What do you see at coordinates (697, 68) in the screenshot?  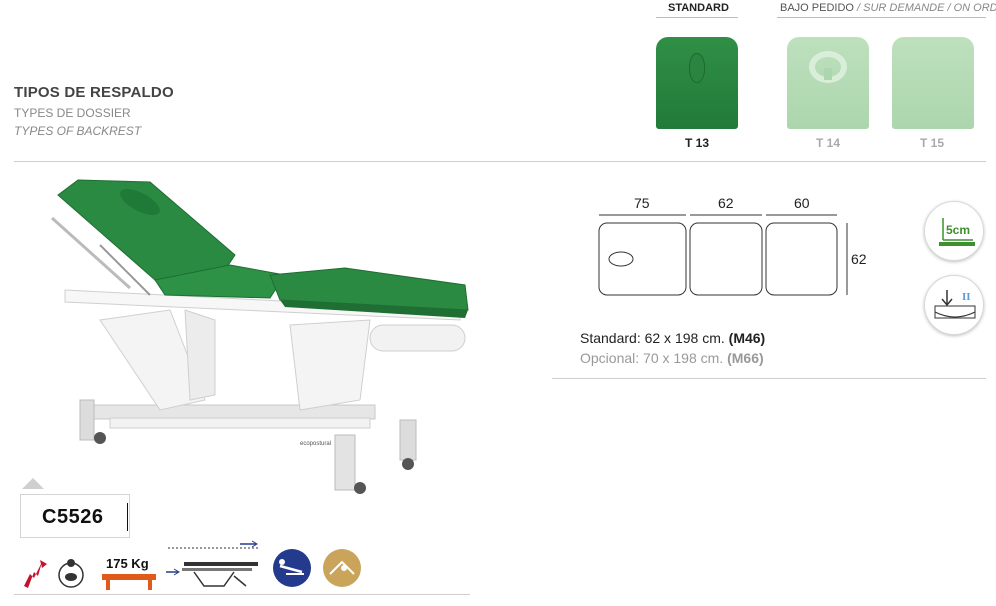 I see `face-hole-icon` at bounding box center [697, 68].